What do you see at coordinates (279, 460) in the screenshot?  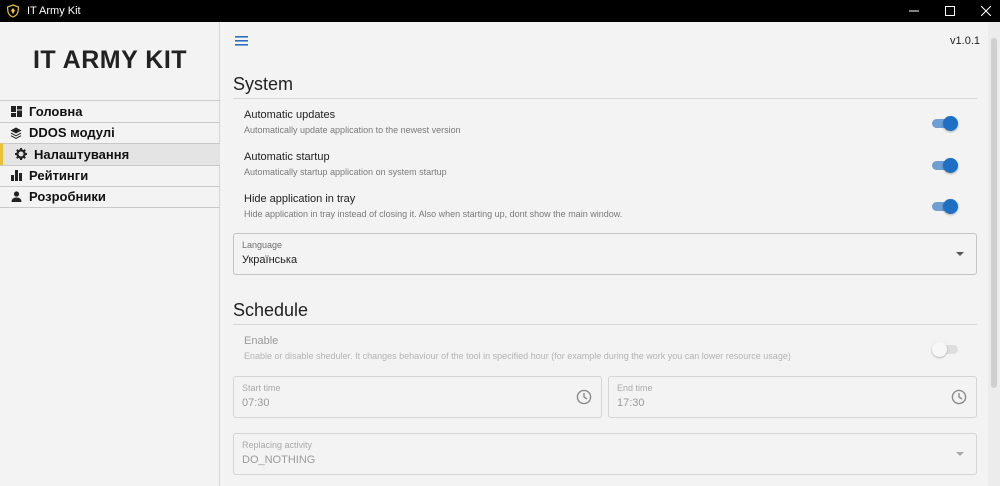 I see `replacing-activity-value: DO_NOTHING` at bounding box center [279, 460].